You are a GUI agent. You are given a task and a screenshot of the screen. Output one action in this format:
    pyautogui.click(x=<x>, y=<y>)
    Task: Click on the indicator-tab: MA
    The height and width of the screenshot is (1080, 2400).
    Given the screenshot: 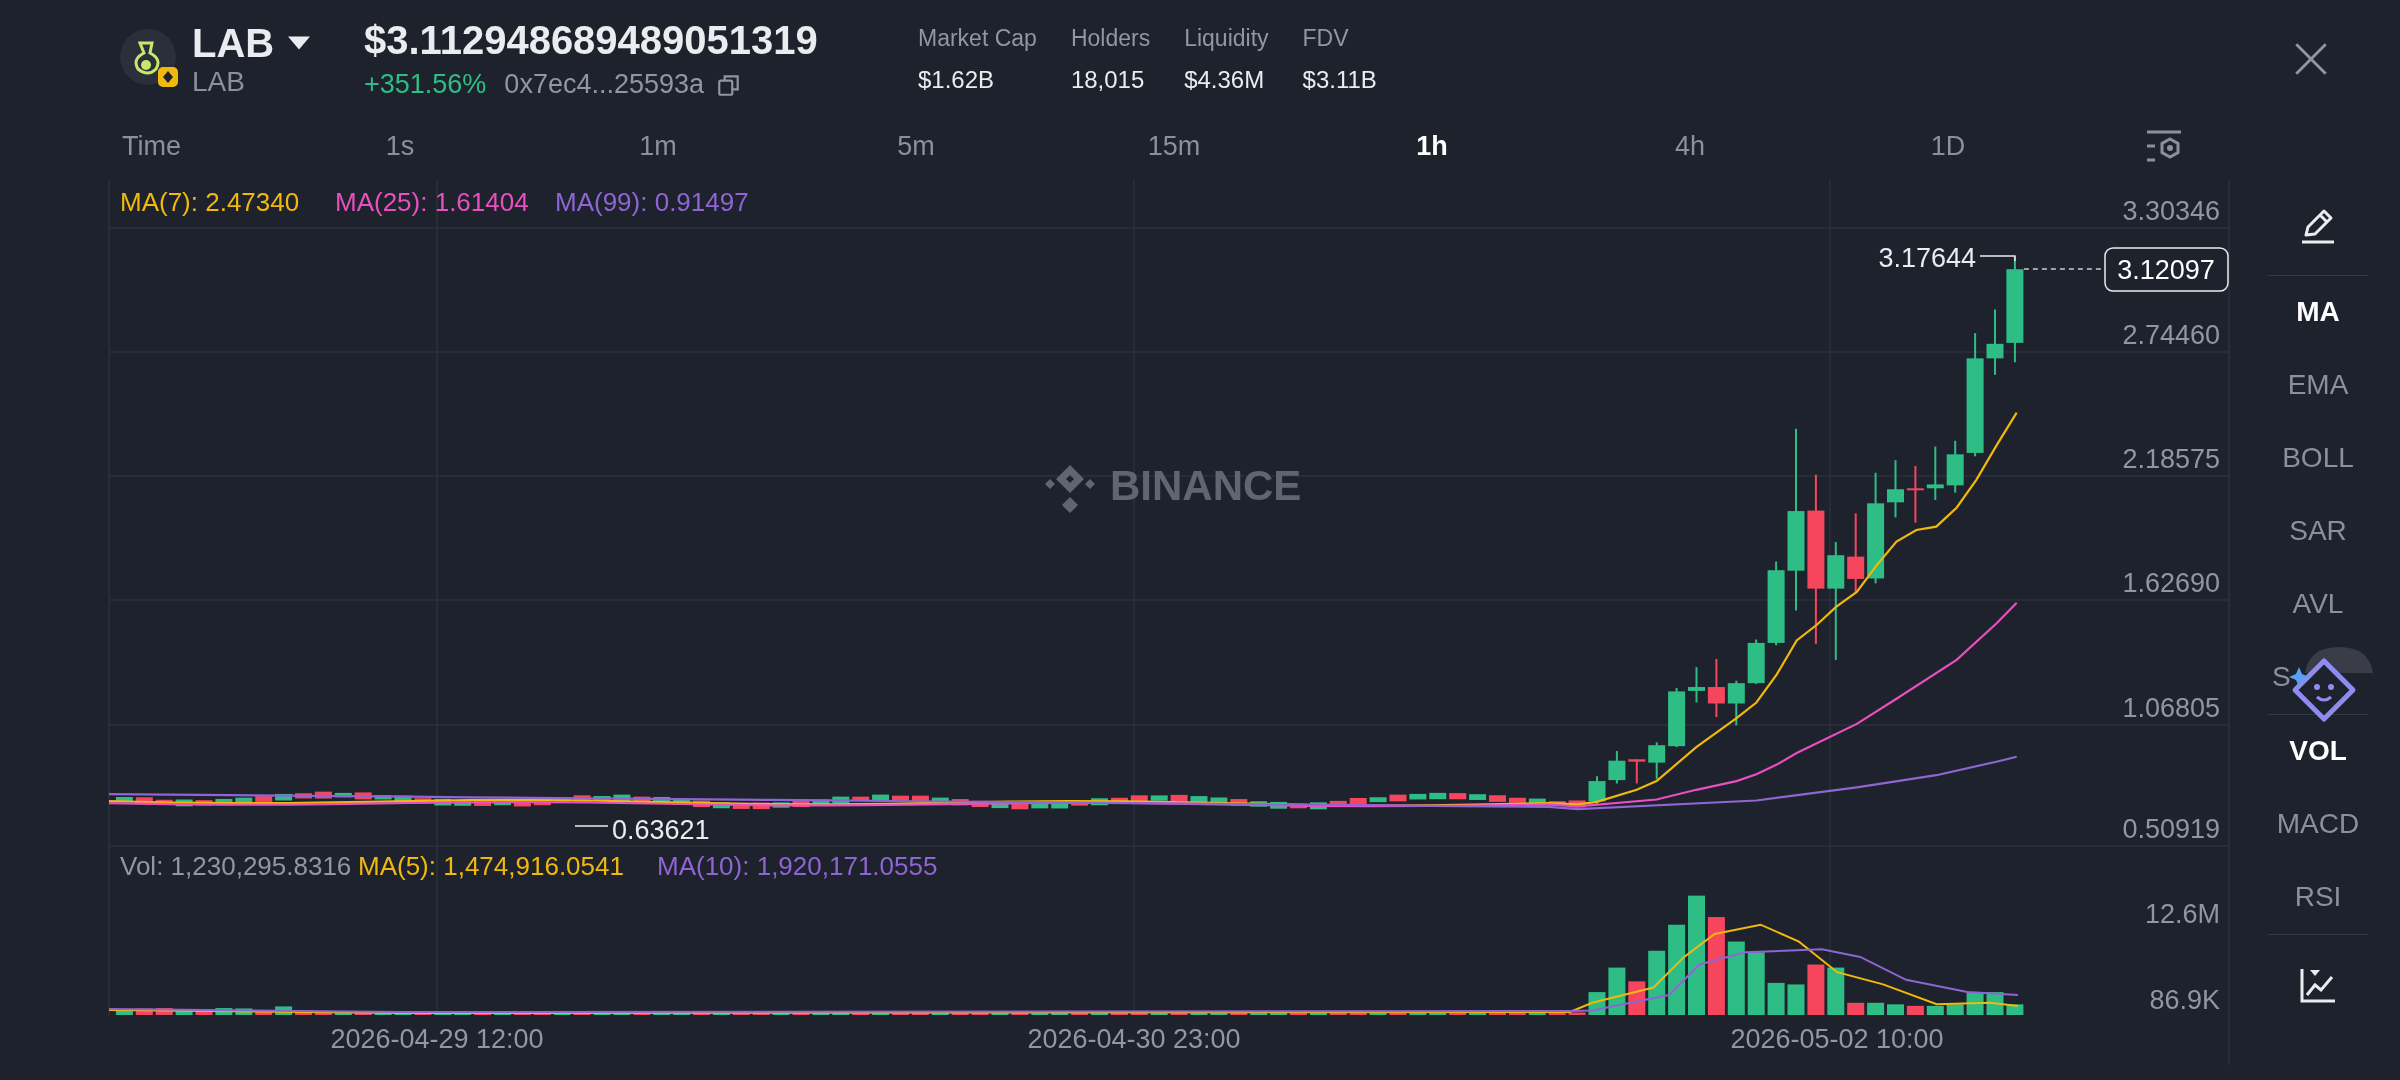 What is the action you would take?
    pyautogui.click(x=2318, y=312)
    